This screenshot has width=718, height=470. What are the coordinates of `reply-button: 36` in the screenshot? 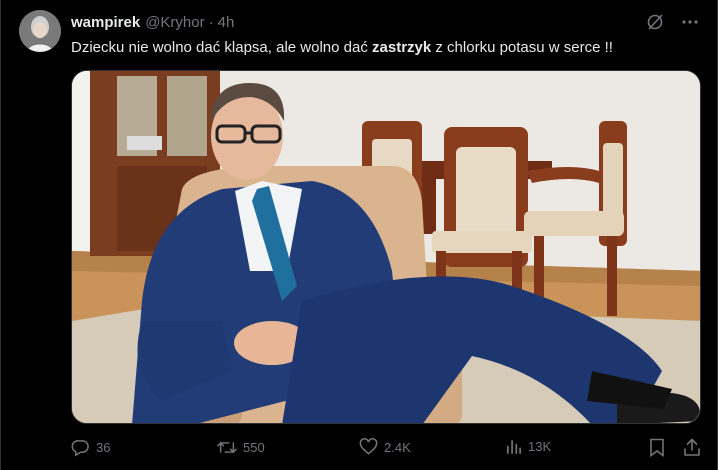 It's located at (90, 447).